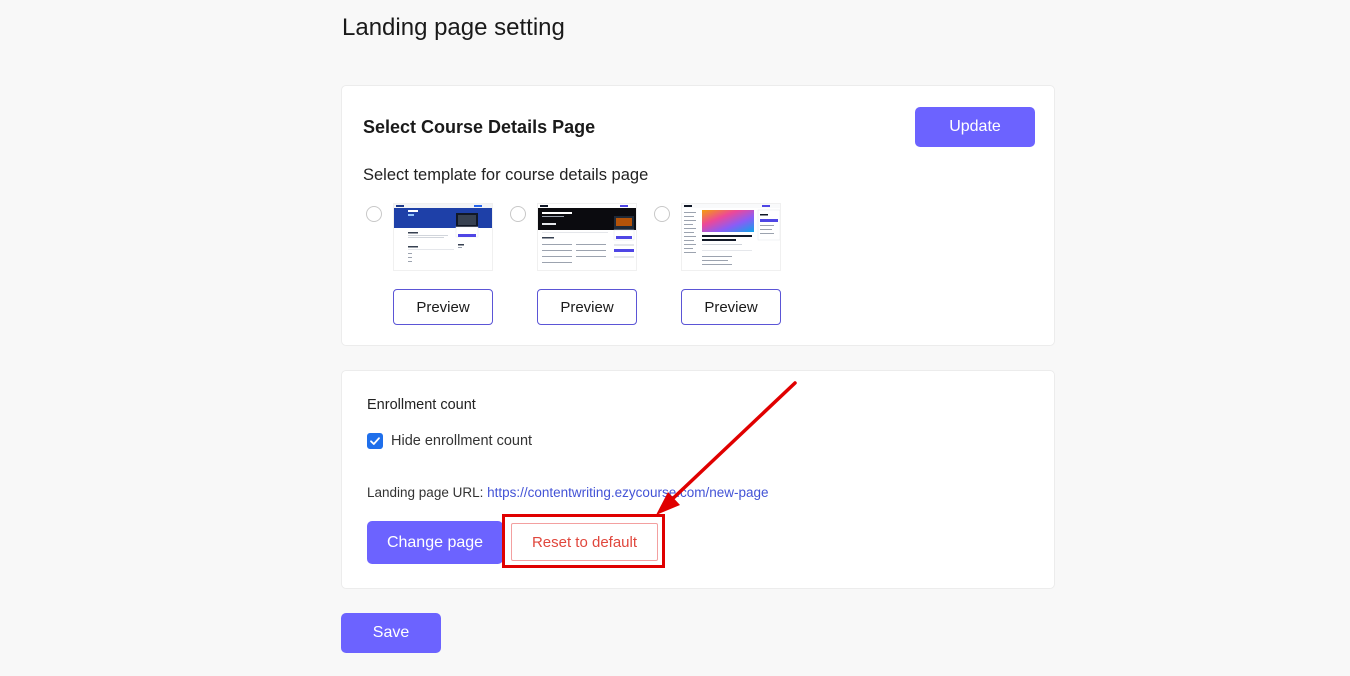 Image resolution: width=1350 pixels, height=676 pixels. What do you see at coordinates (425, 492) in the screenshot?
I see `landing-url-label: Landing page URL:` at bounding box center [425, 492].